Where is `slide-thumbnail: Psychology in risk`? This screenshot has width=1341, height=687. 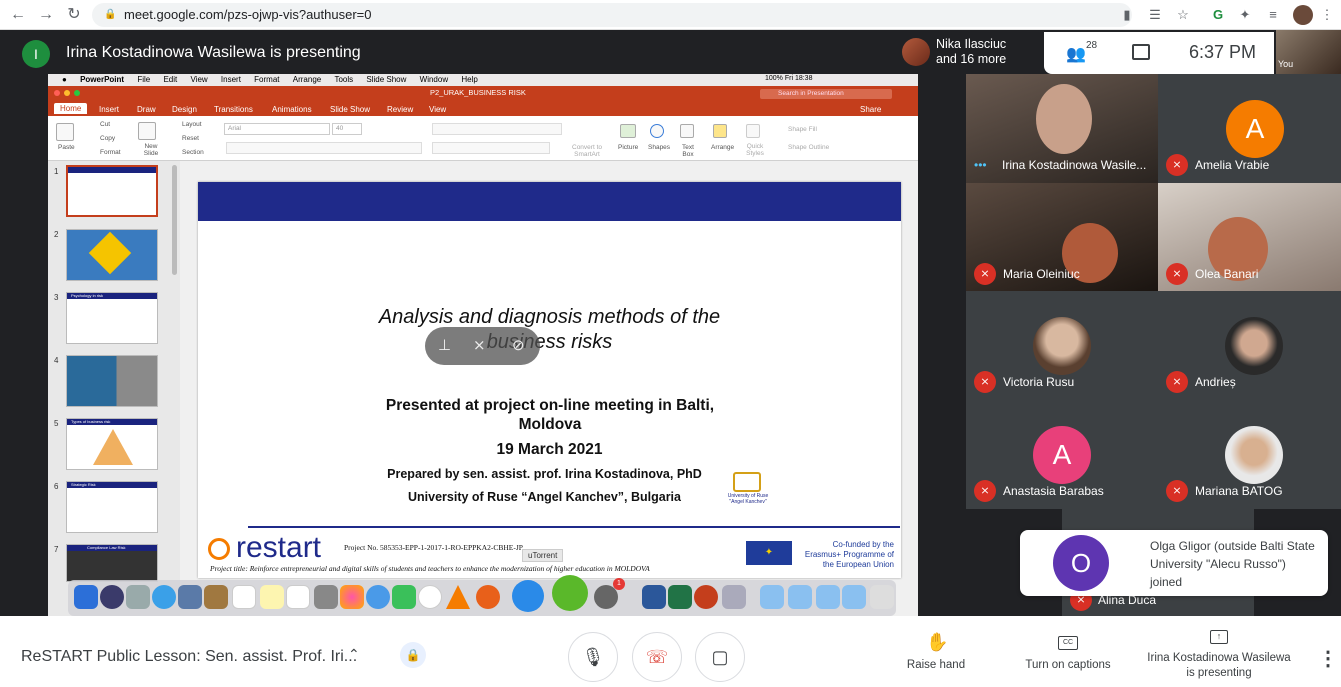
slide-thumbnail: Psychology in risk is located at coordinates (112, 318).